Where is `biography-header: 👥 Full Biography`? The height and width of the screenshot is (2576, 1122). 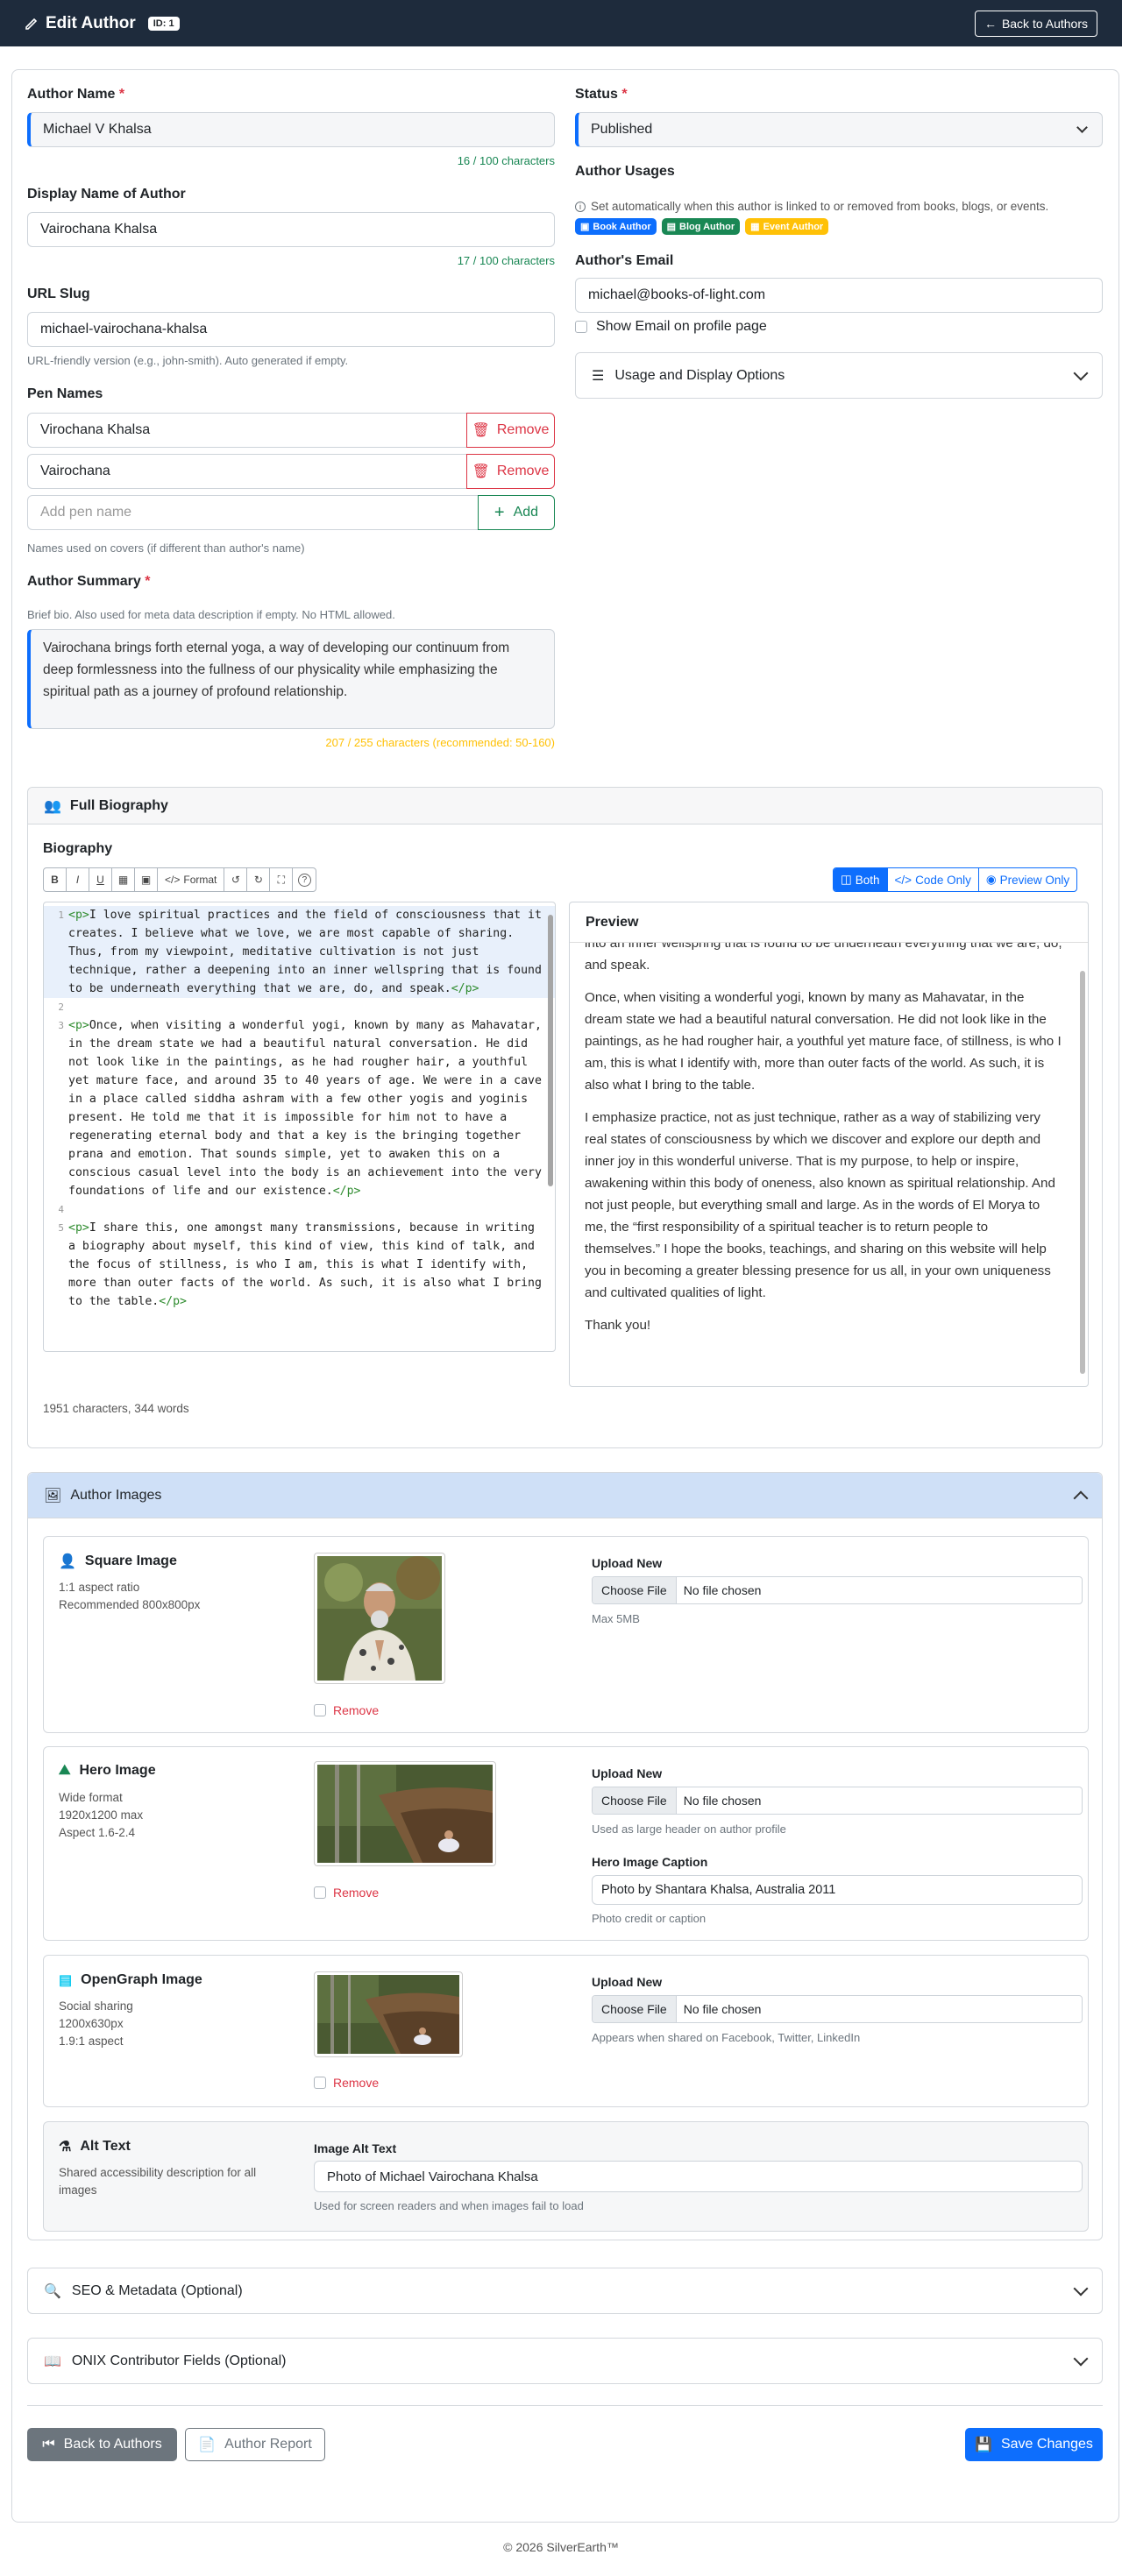
biography-header: 👥 Full Biography is located at coordinates (565, 806).